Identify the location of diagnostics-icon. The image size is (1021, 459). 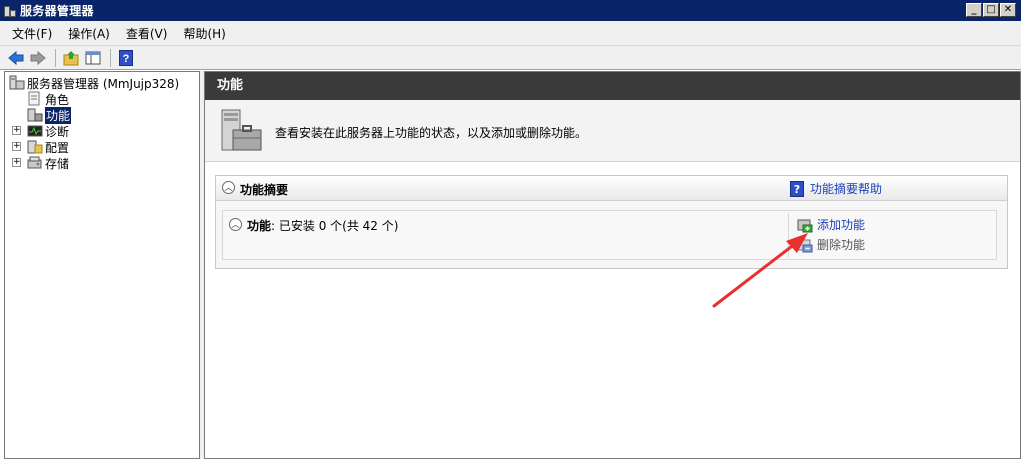
(35, 131).